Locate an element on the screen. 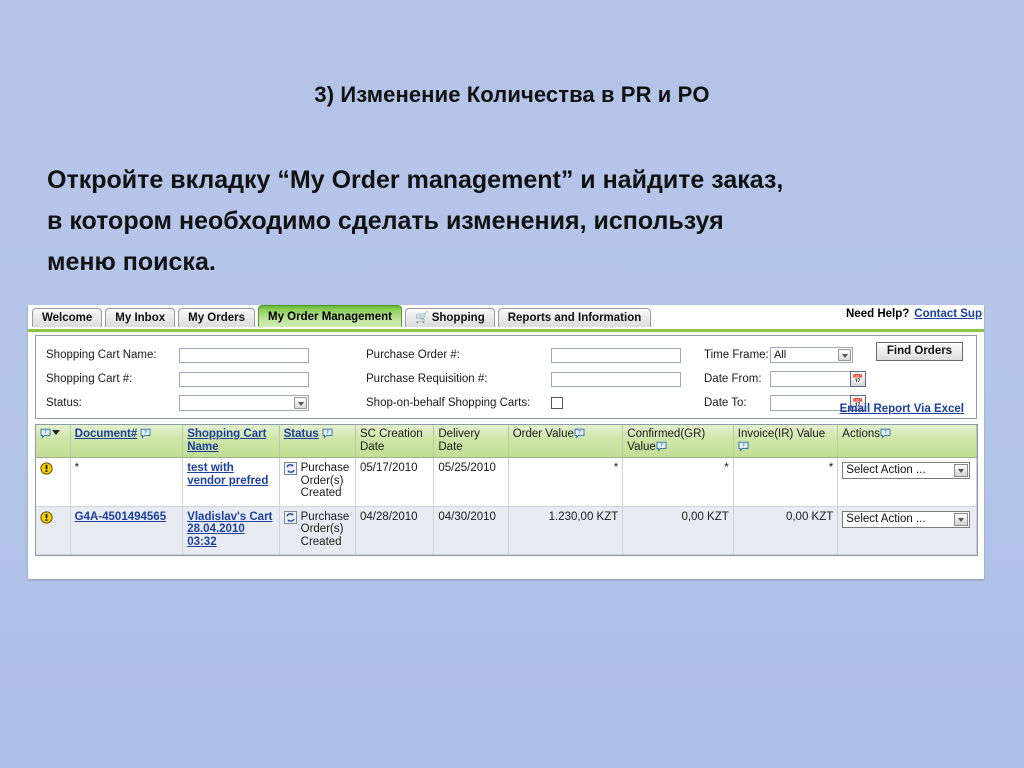 This screenshot has width=1024, height=768. sort-caret-icon is located at coordinates (56, 432).